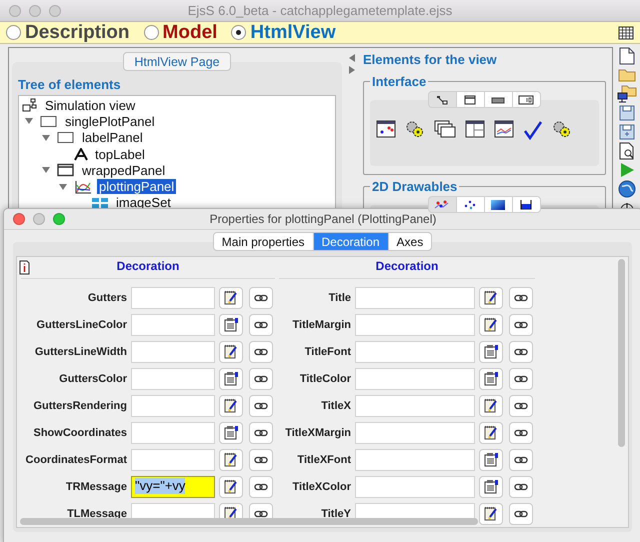 The height and width of the screenshot is (542, 640). I want to click on tree-item: singlePlotPanel, so click(110, 121).